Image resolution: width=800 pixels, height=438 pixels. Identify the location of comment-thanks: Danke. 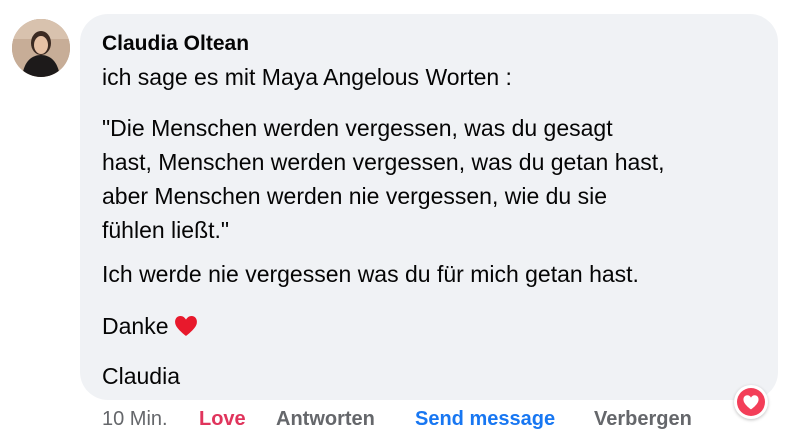
(150, 326).